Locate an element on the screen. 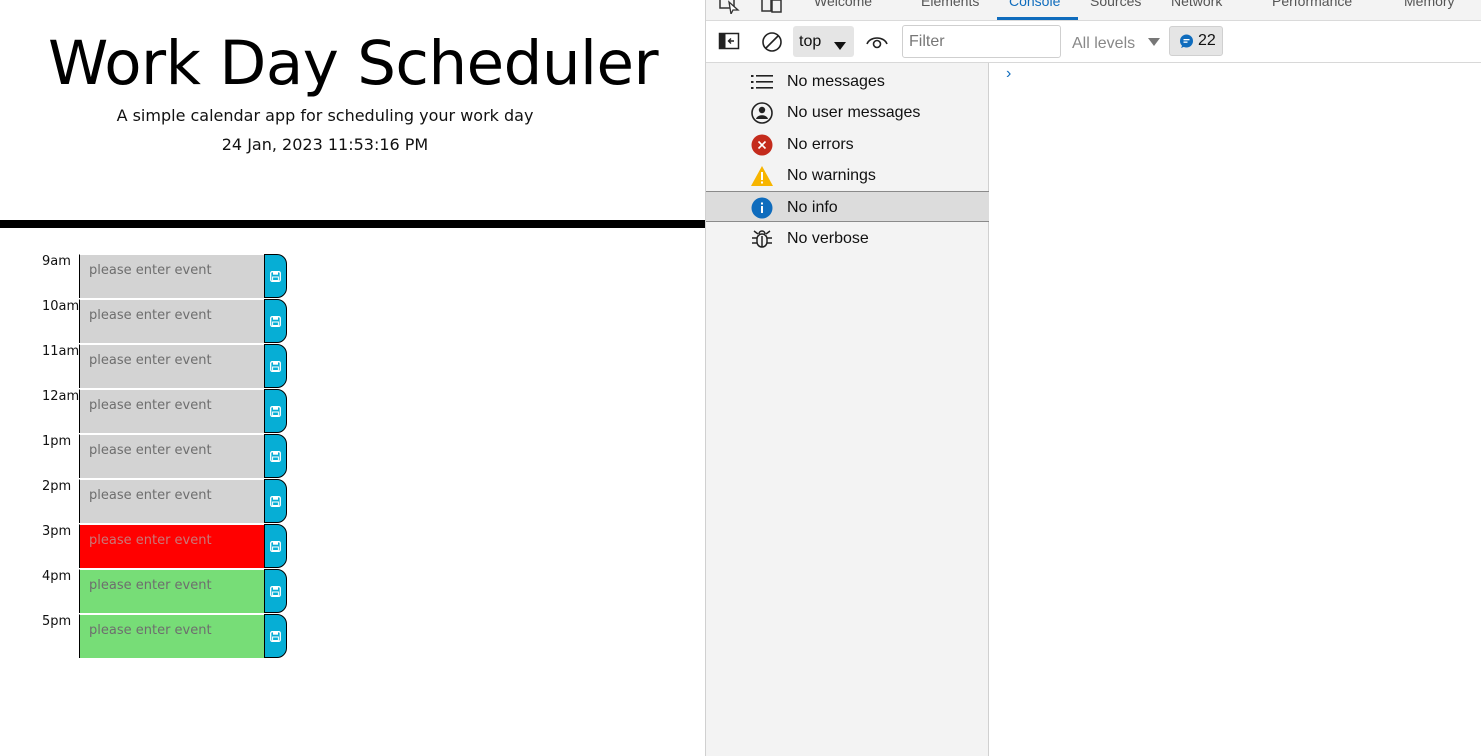 This screenshot has height=756, width=1481. sidebar-item-label: No warnings is located at coordinates (831, 175).